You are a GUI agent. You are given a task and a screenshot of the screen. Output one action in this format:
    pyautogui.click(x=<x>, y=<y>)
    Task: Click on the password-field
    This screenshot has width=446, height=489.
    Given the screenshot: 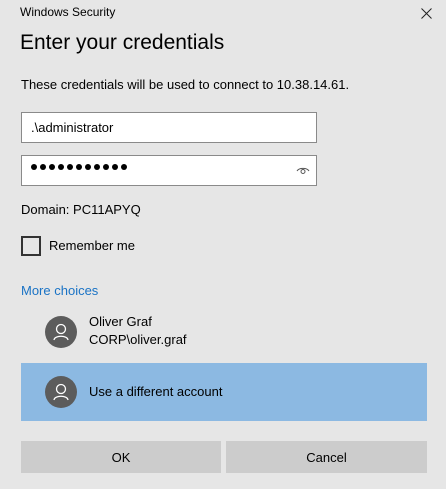 What is the action you would take?
    pyautogui.click(x=169, y=170)
    